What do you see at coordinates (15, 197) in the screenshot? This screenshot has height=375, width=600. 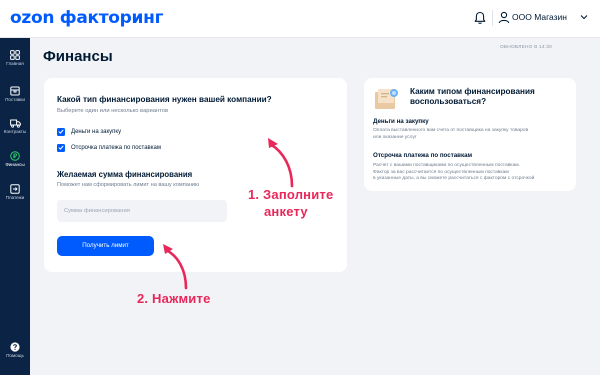 I see `sidebar-item-label: Платежи` at bounding box center [15, 197].